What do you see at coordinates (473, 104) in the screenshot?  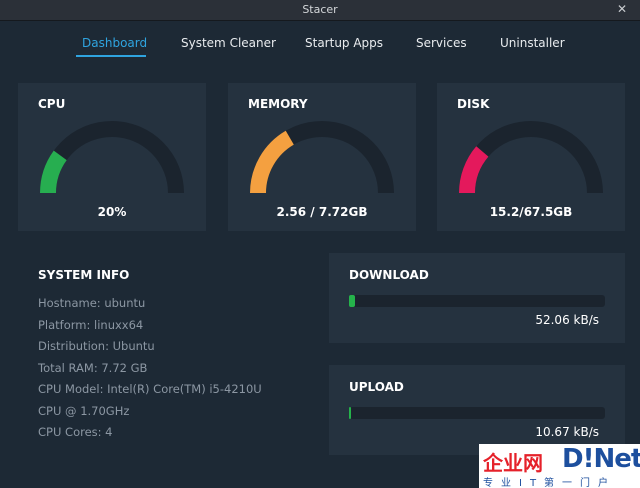 I see `disk-title: DISK` at bounding box center [473, 104].